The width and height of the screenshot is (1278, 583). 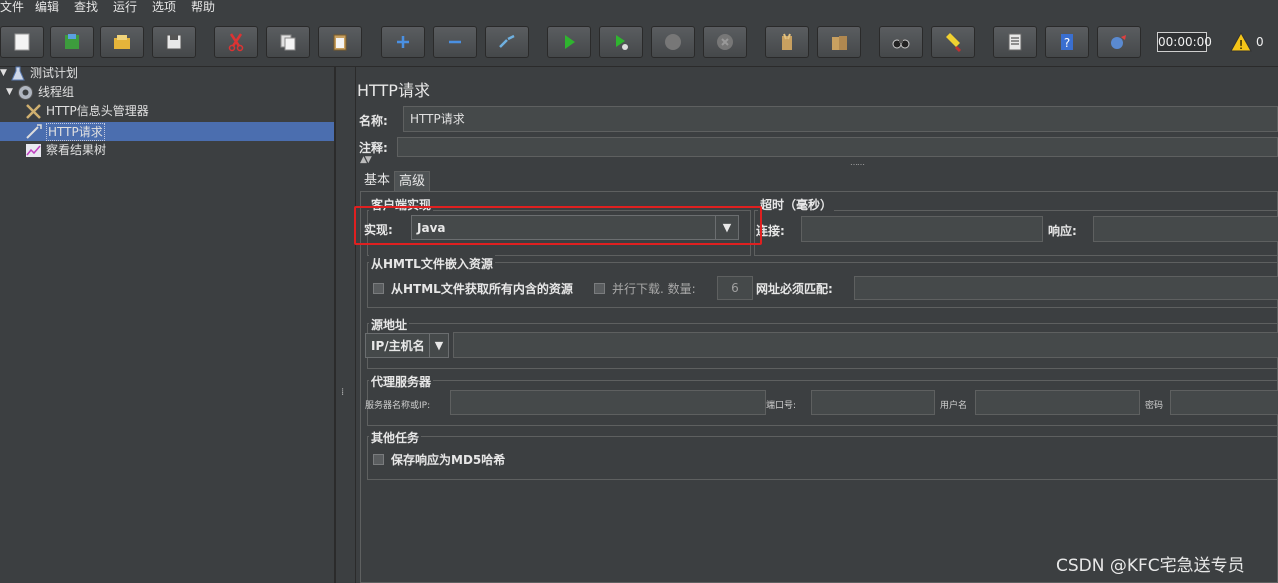 I want to click on timeout-title: 超时（毫秒）, so click(x=796, y=204).